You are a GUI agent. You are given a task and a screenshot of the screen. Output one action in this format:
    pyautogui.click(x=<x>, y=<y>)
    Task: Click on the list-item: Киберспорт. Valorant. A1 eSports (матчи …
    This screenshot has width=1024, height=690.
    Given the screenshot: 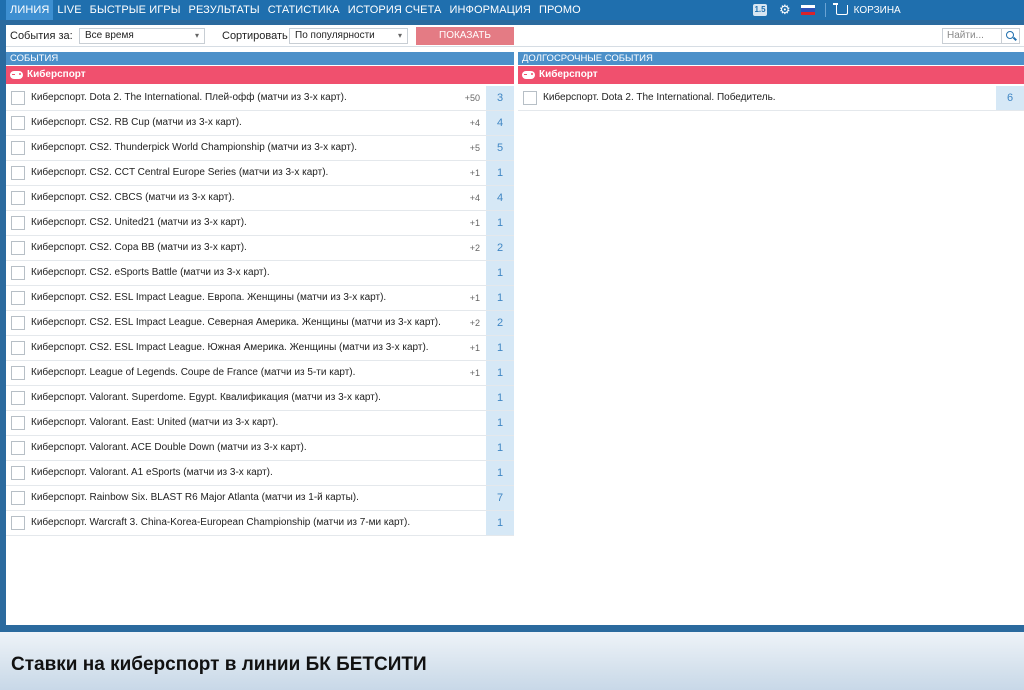 What is the action you would take?
    pyautogui.click(x=260, y=473)
    